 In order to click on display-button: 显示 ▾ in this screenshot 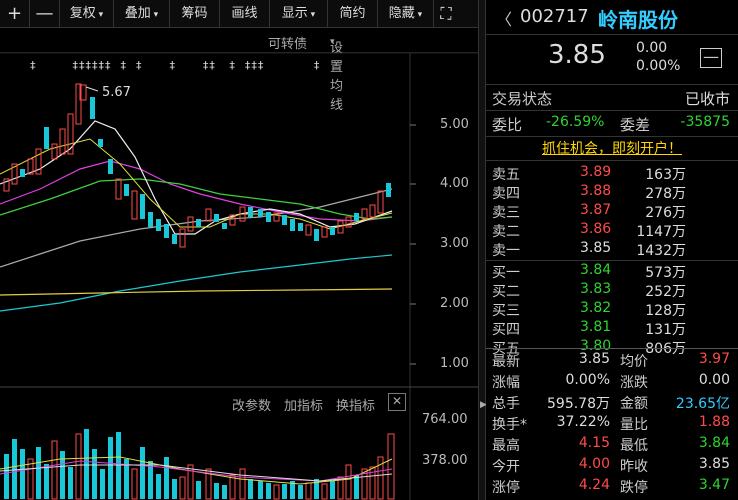, I will do `click(299, 14)`.